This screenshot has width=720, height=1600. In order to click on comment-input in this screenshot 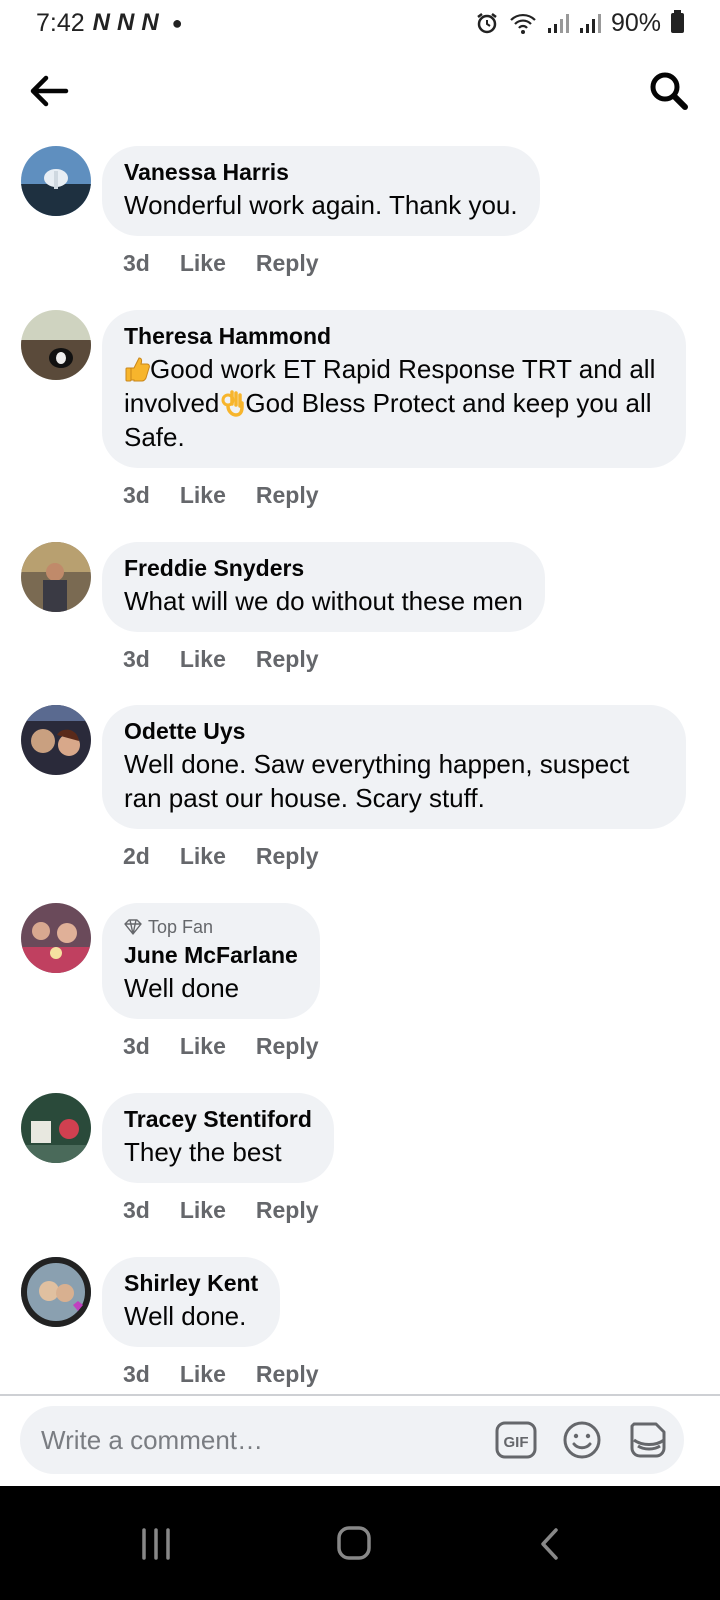, I will do `click(267, 1440)`.